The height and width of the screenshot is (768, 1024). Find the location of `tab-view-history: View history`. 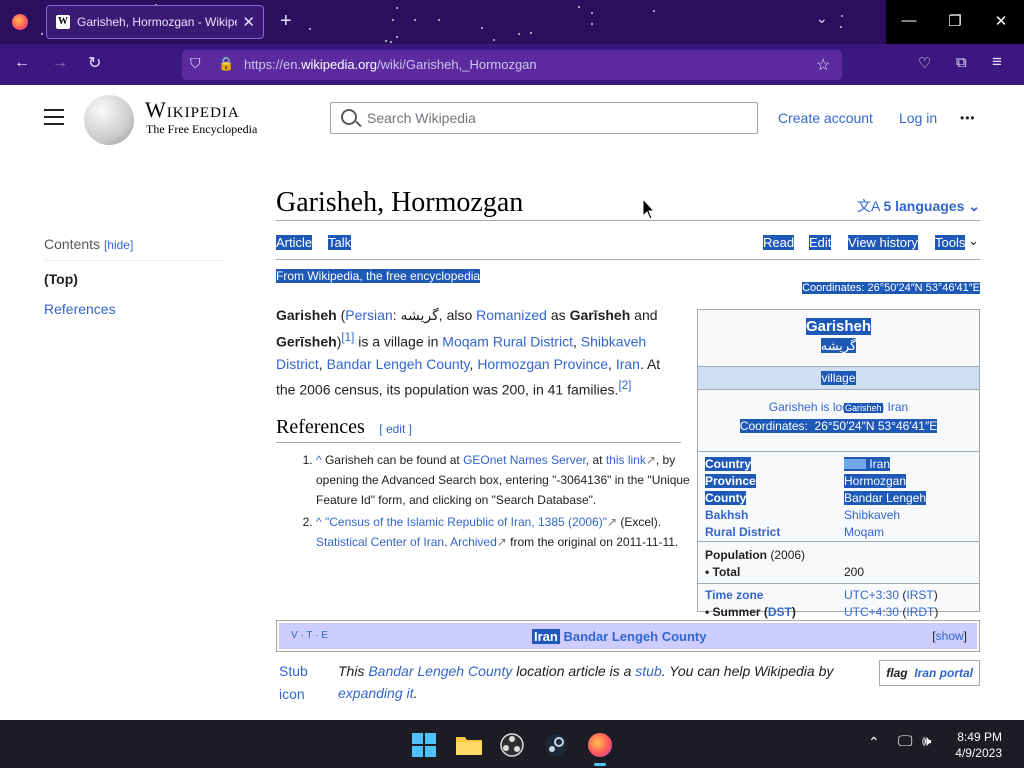

tab-view-history: View history is located at coordinates (883, 242).